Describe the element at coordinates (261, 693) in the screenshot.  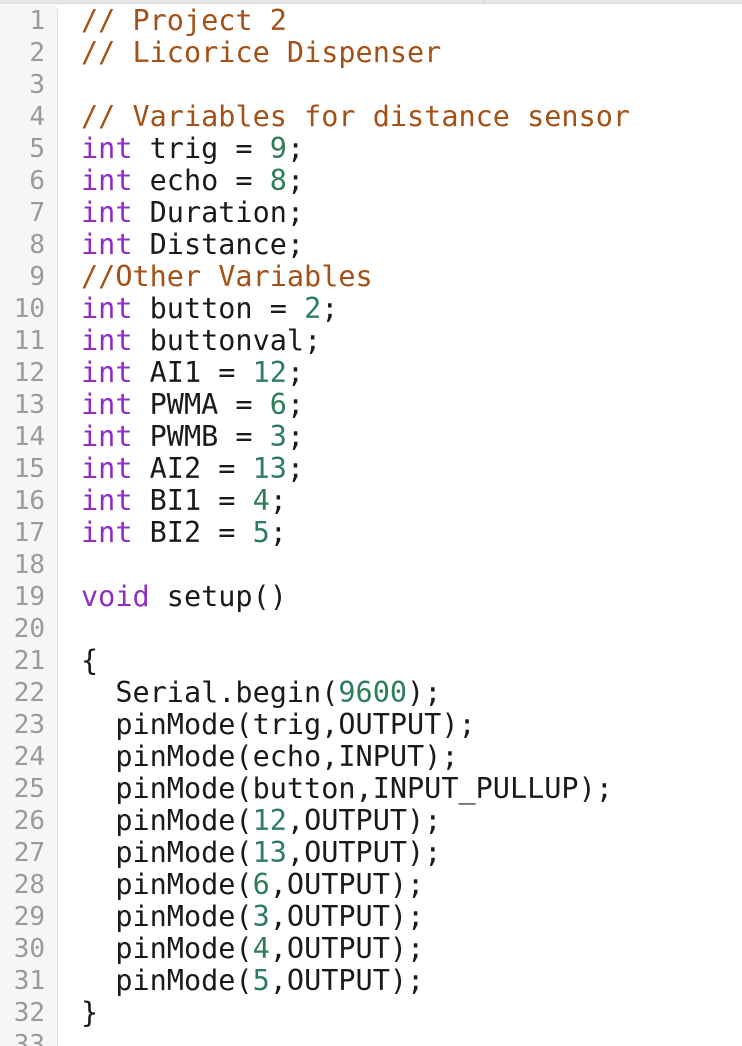
I see `code-line-text: Serial.begin(9600);` at that location.